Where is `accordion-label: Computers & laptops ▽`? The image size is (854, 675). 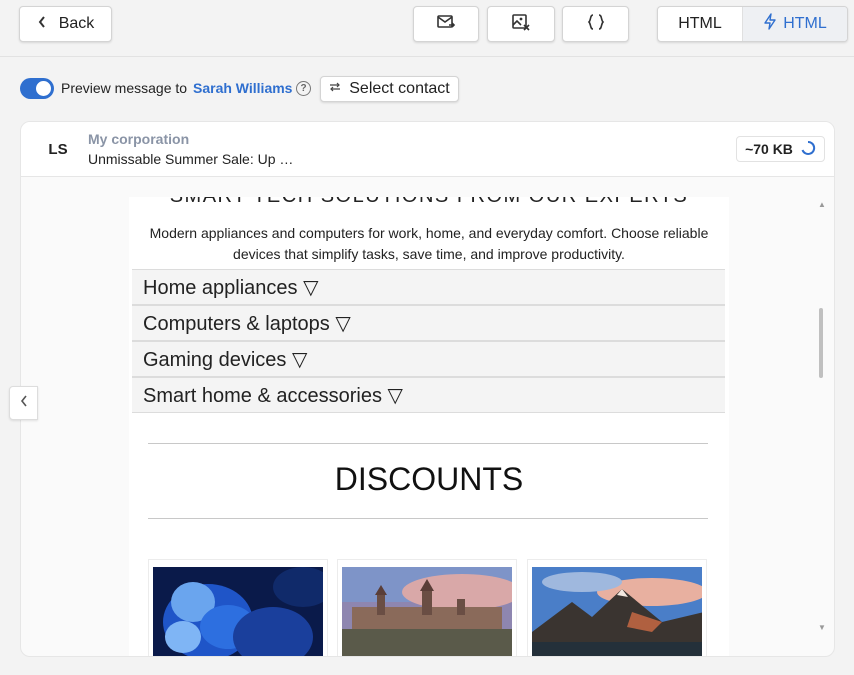 accordion-label: Computers & laptops ▽ is located at coordinates (247, 323).